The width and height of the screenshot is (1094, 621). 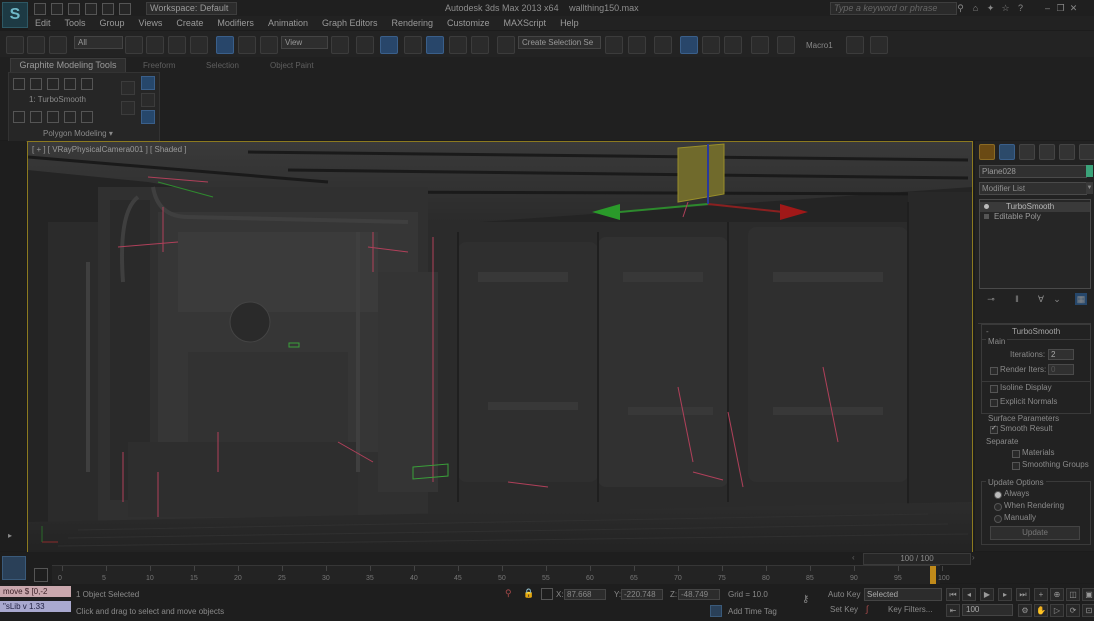 What do you see at coordinates (1035, 217) in the screenshot?
I see `stack-item-editable-poly: Editable Poly` at bounding box center [1035, 217].